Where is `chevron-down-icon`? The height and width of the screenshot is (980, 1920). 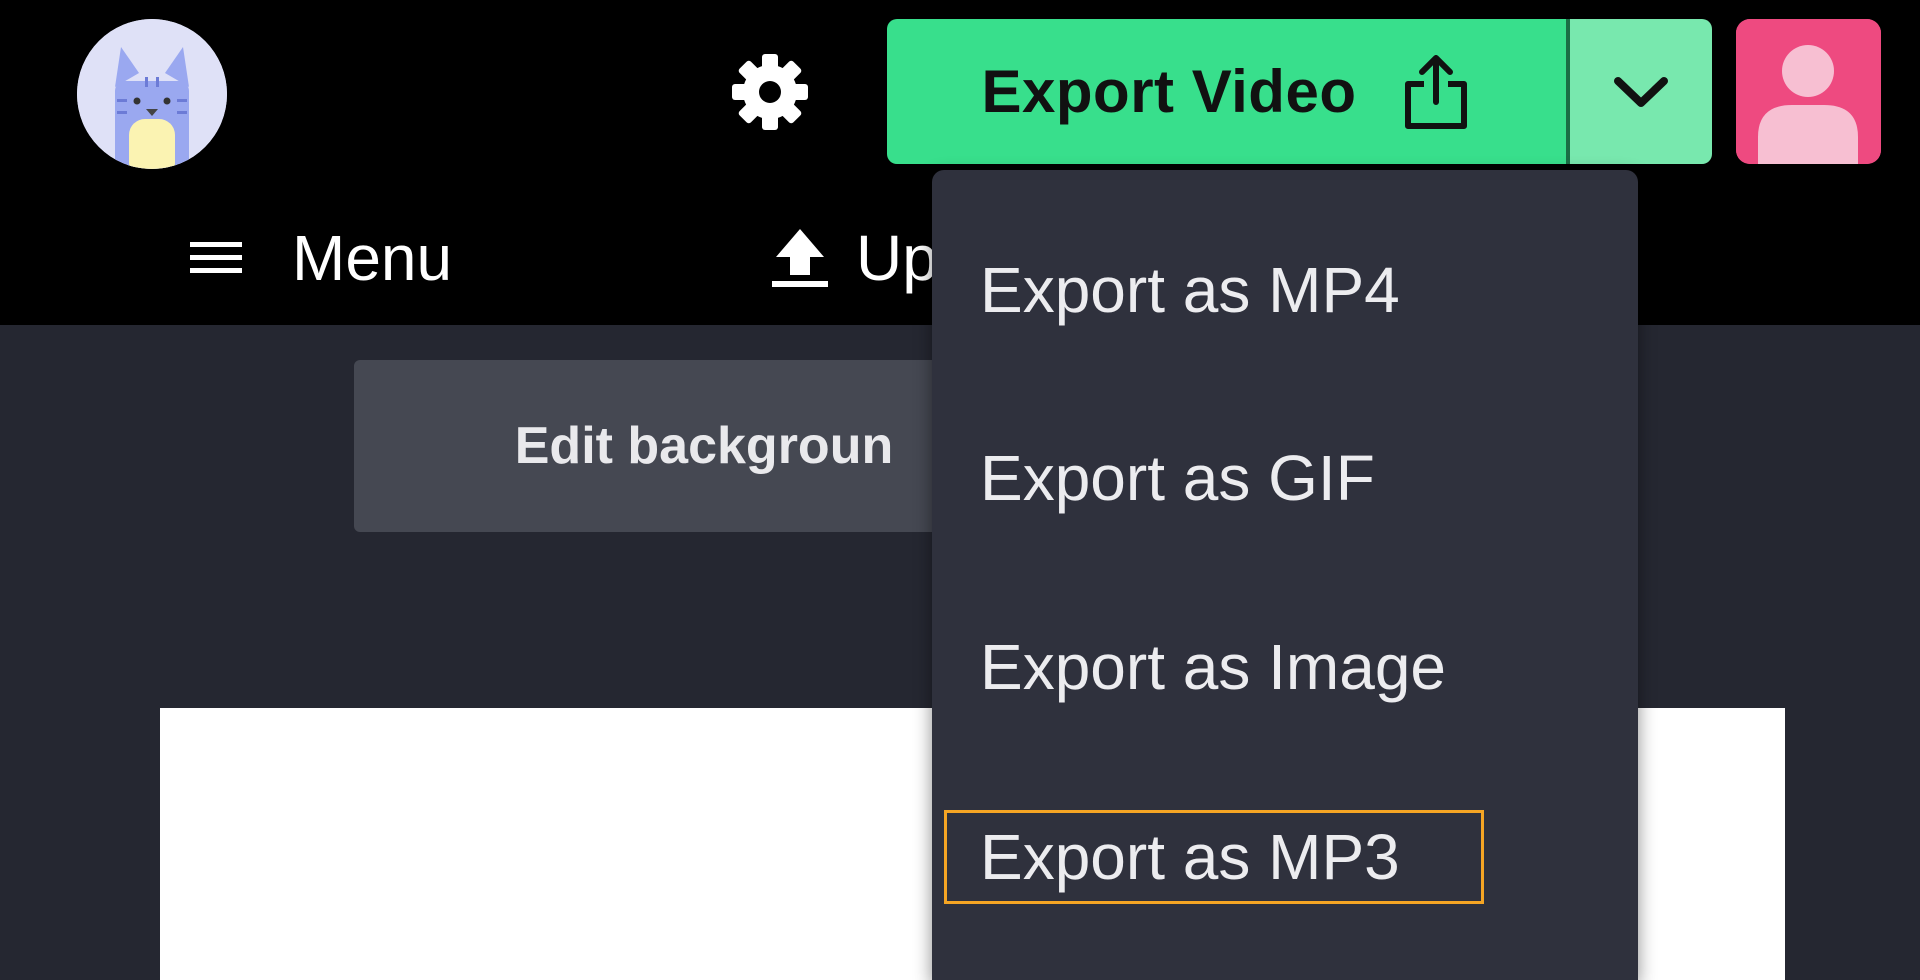 chevron-down-icon is located at coordinates (1641, 91).